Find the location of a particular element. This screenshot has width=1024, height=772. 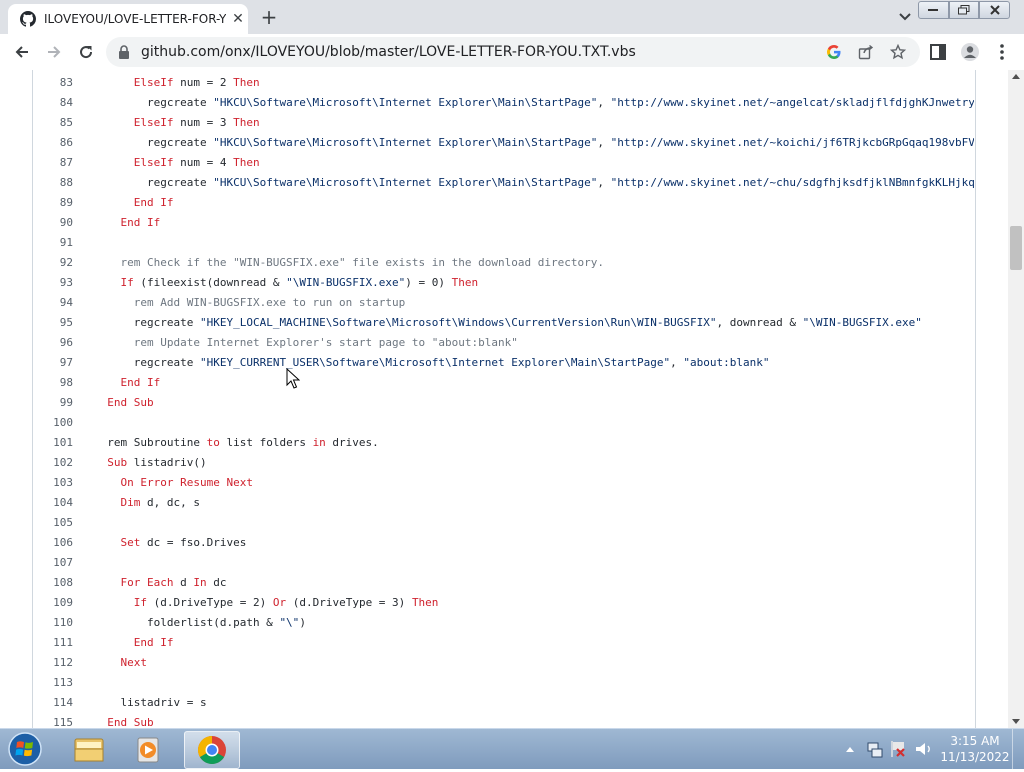

line-number: 98 is located at coordinates (53, 383).